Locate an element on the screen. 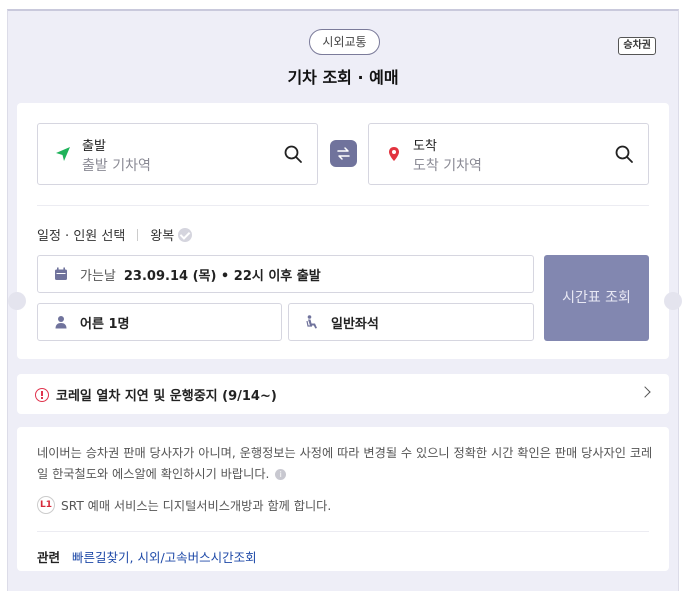 The width and height of the screenshot is (685, 593). departure-station-field: 출발 출발 기차역 is located at coordinates (177, 154).